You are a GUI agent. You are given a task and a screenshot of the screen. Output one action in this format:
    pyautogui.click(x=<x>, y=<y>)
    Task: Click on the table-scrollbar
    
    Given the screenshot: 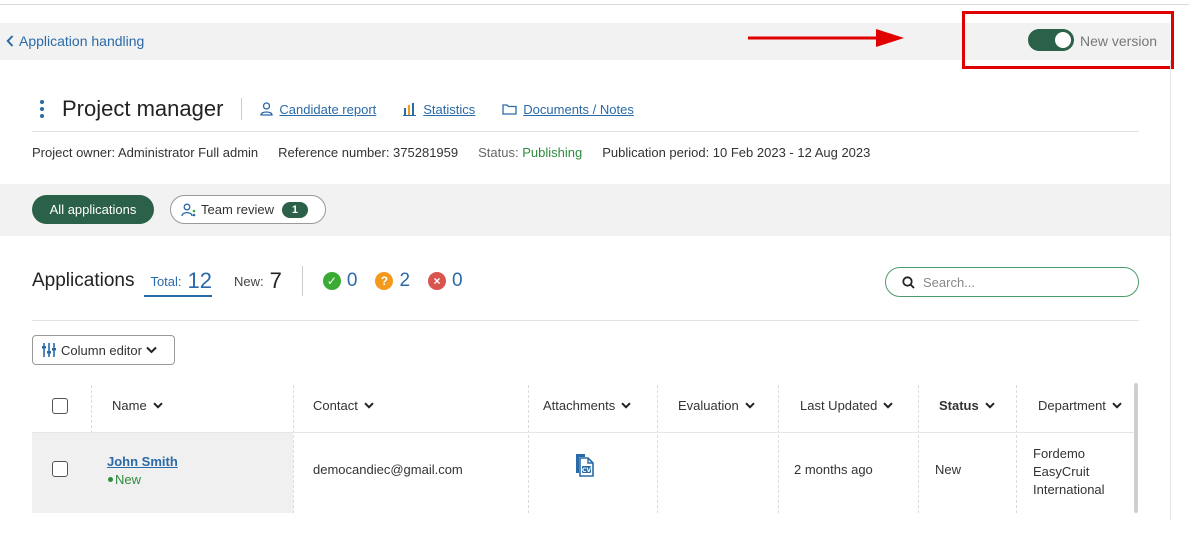 What is the action you would take?
    pyautogui.click(x=1136, y=448)
    